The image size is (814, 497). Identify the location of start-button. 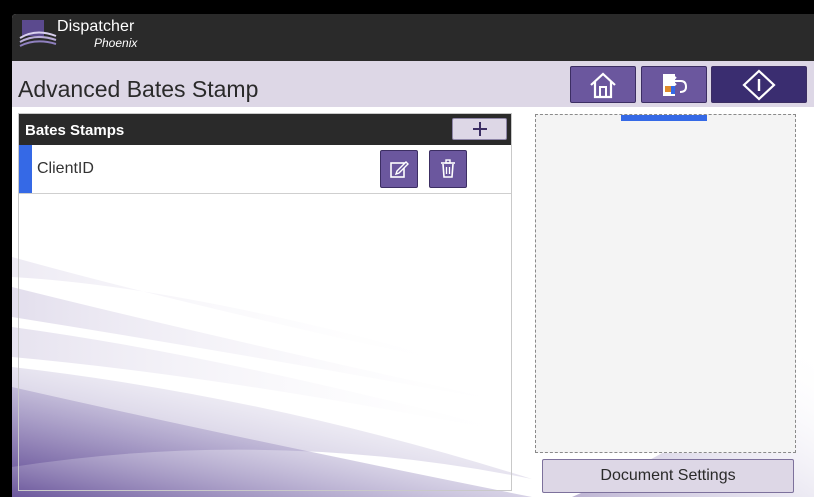
(759, 84).